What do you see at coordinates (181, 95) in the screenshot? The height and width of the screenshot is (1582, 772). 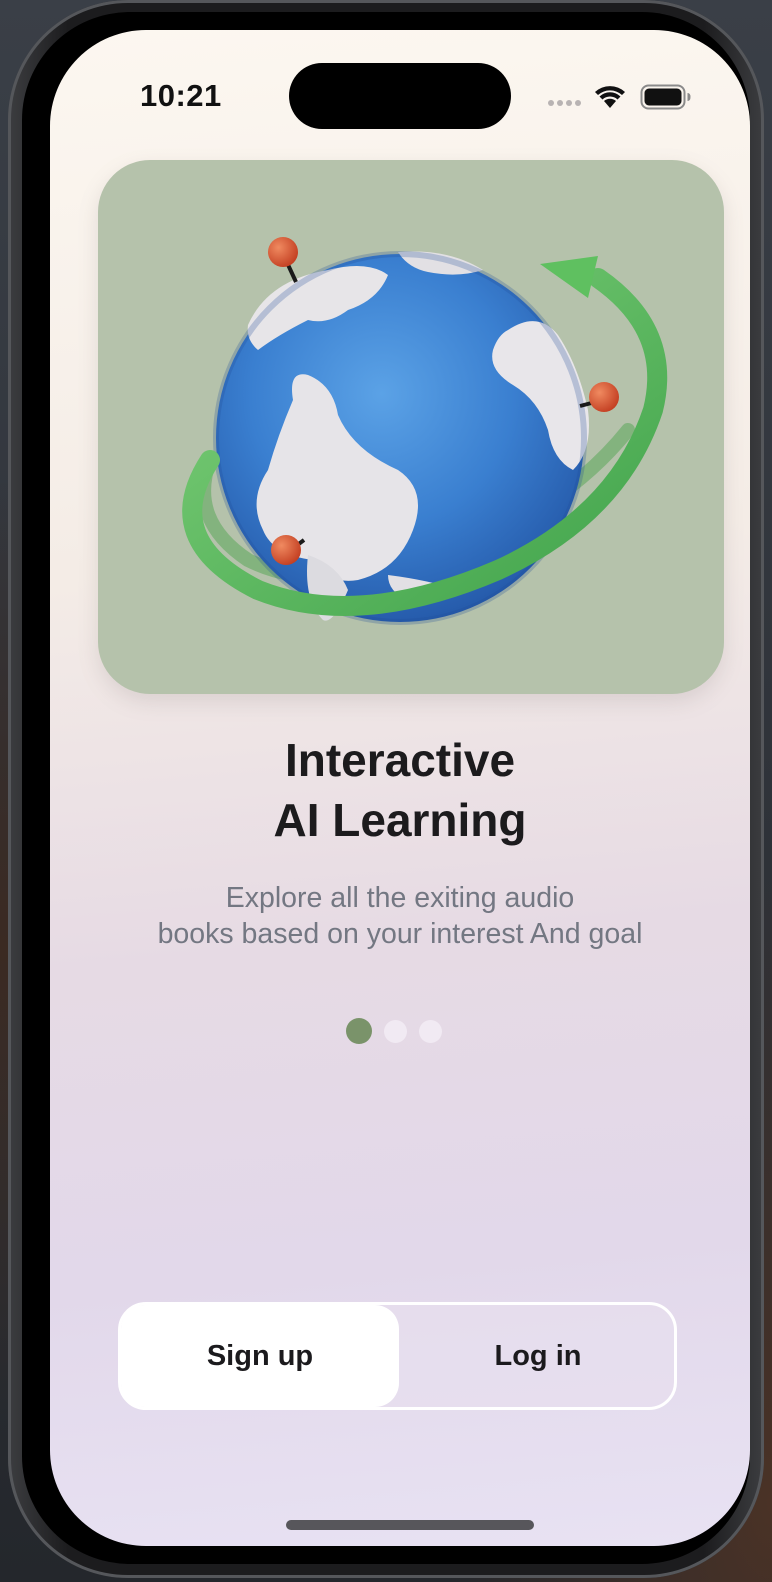 I see `status-time: 10:21` at bounding box center [181, 95].